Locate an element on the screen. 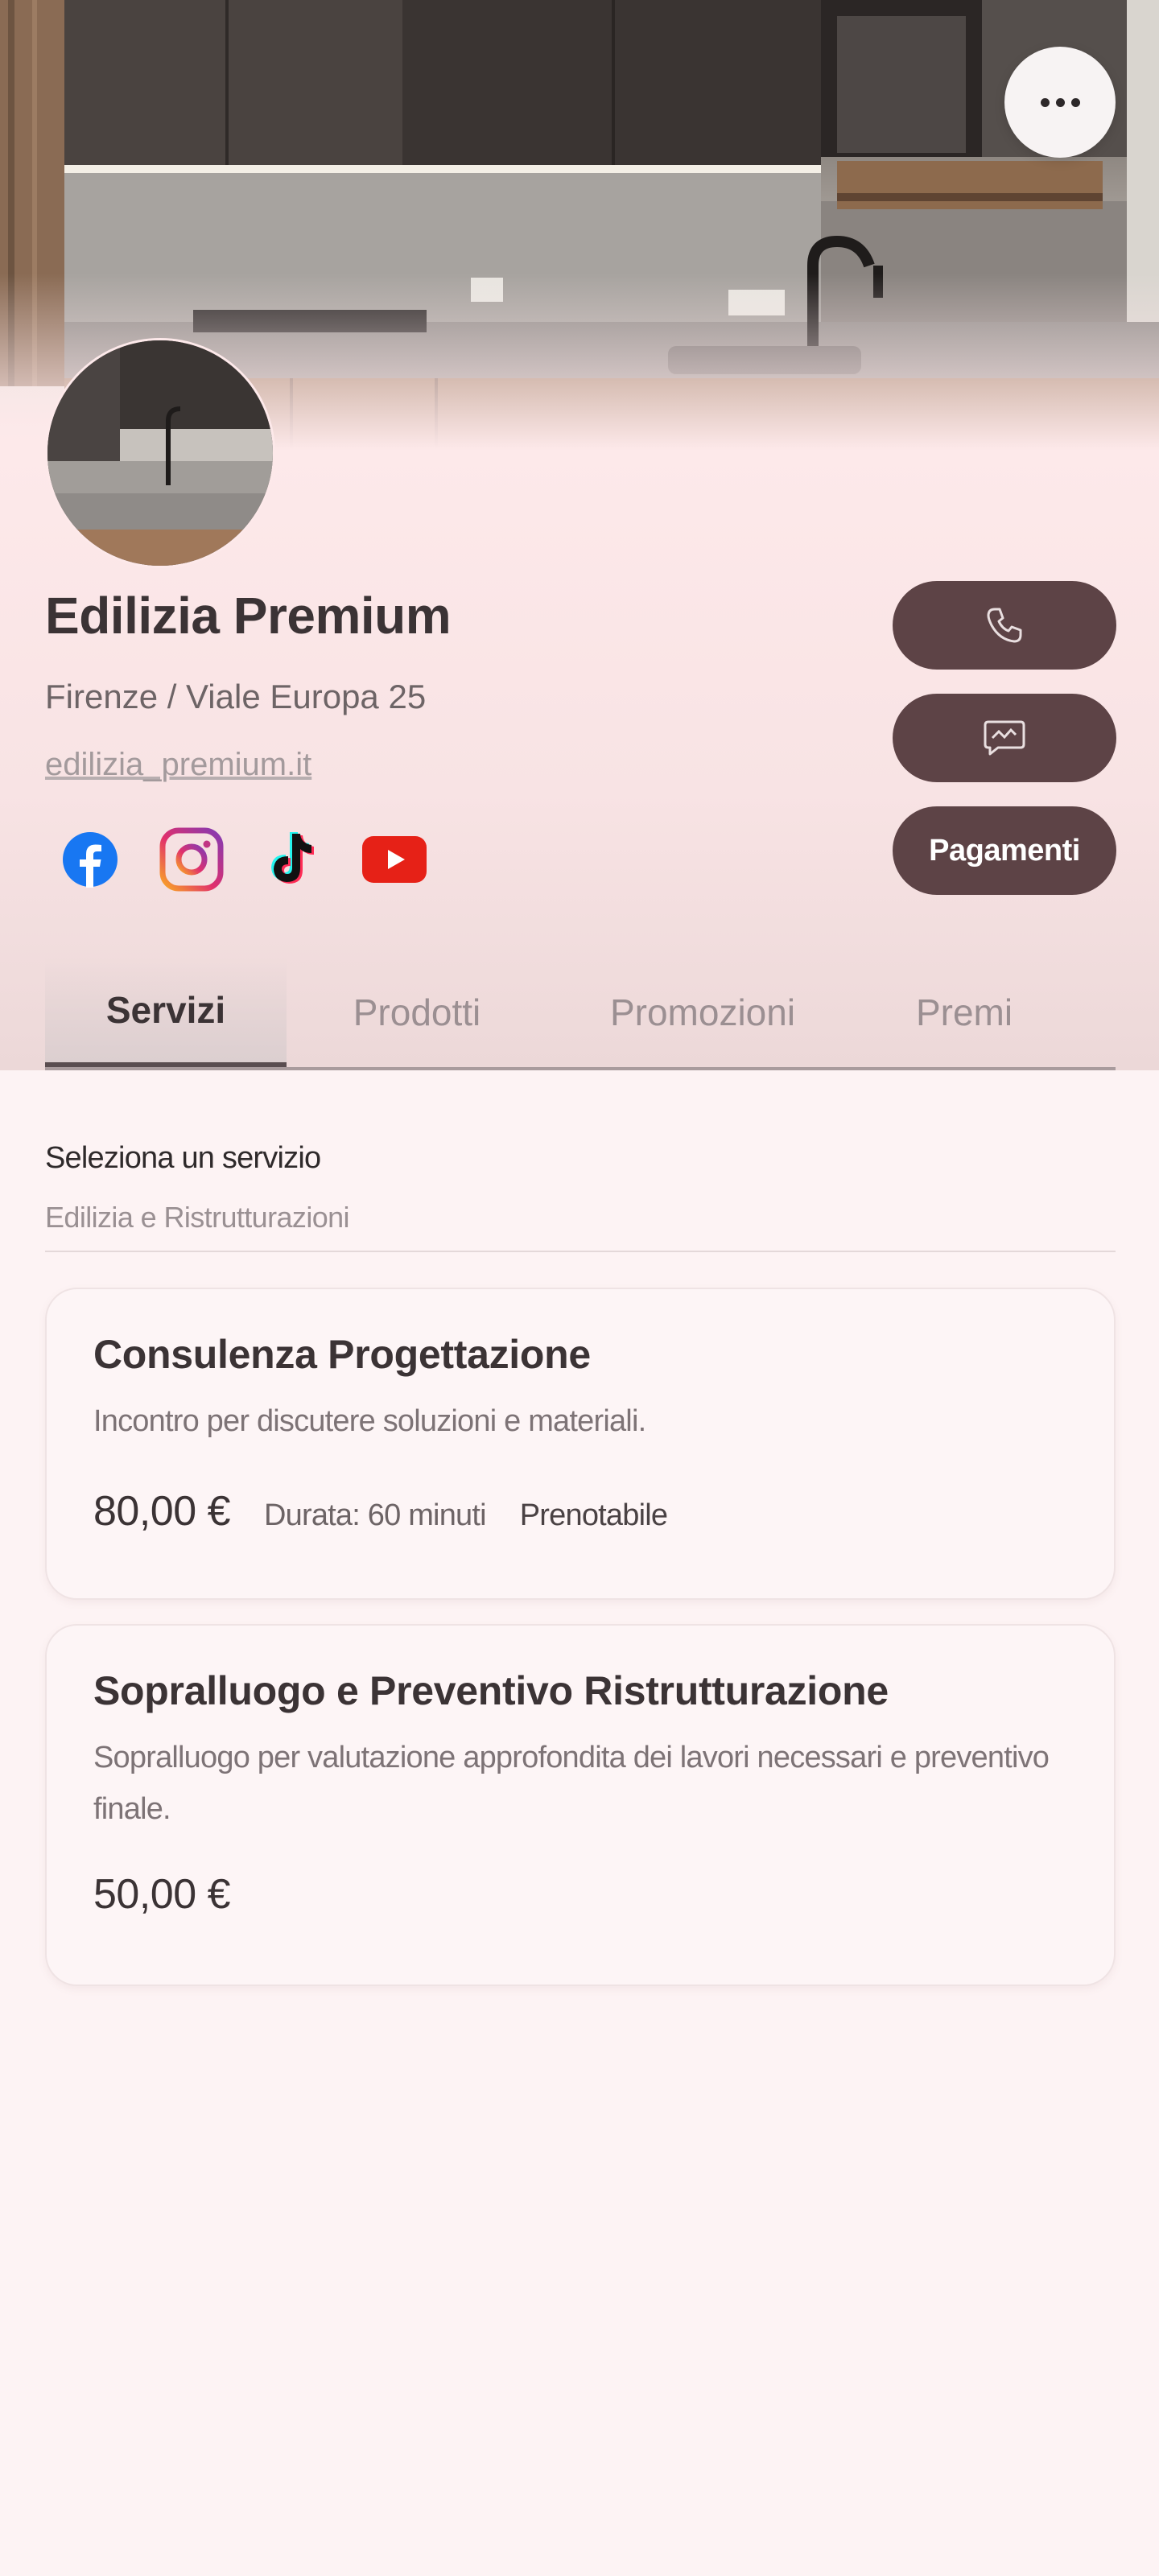 The image size is (1159, 2576). service-title: Consulenza Progettazione is located at coordinates (342, 1354).